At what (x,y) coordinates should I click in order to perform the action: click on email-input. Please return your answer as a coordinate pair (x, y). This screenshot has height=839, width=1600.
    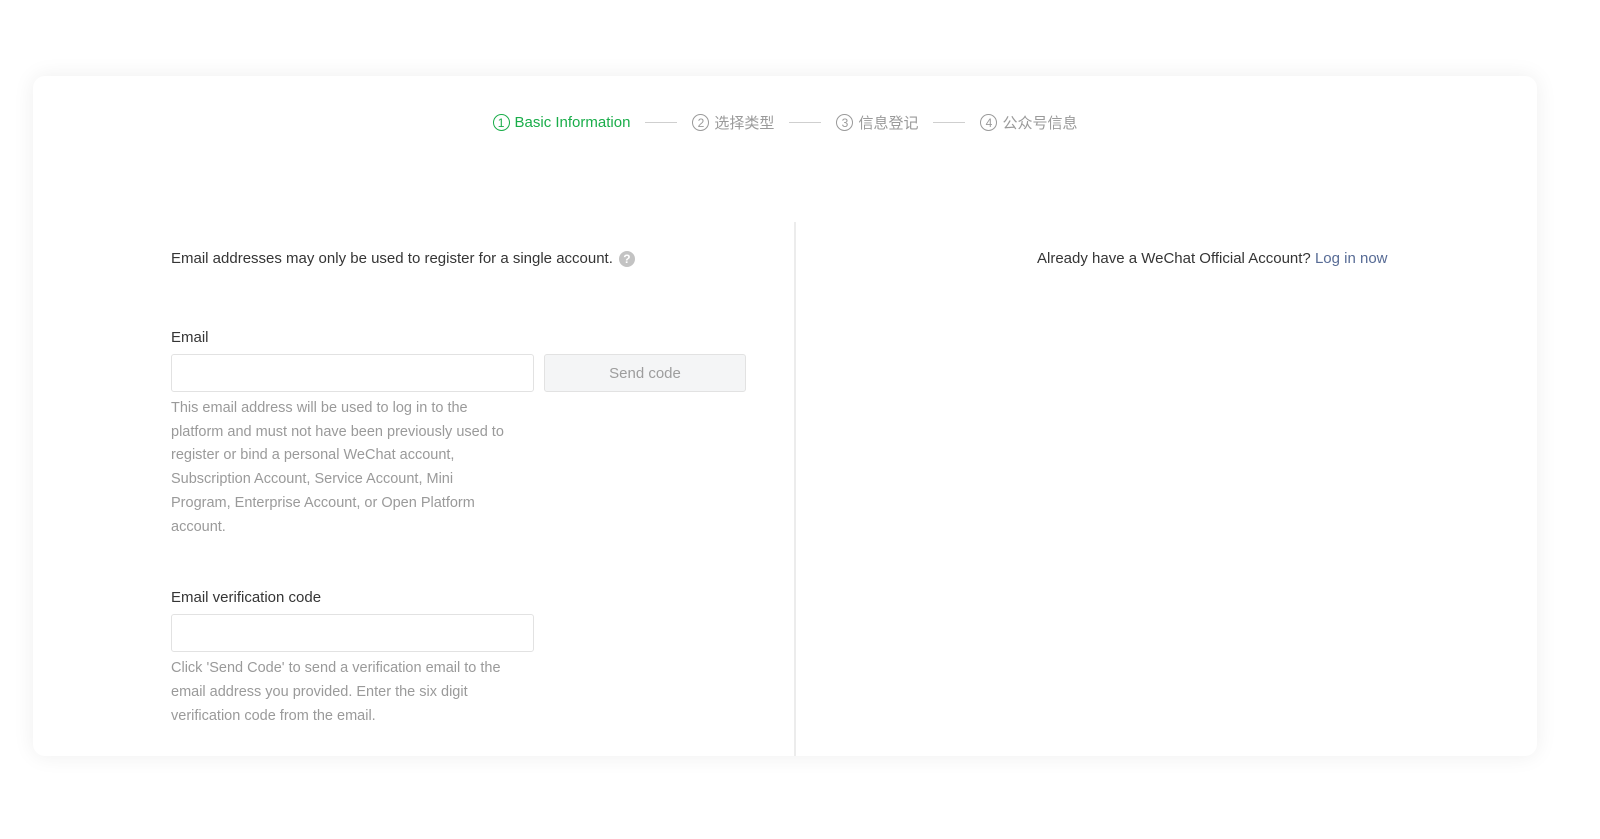
    Looking at the image, I should click on (352, 373).